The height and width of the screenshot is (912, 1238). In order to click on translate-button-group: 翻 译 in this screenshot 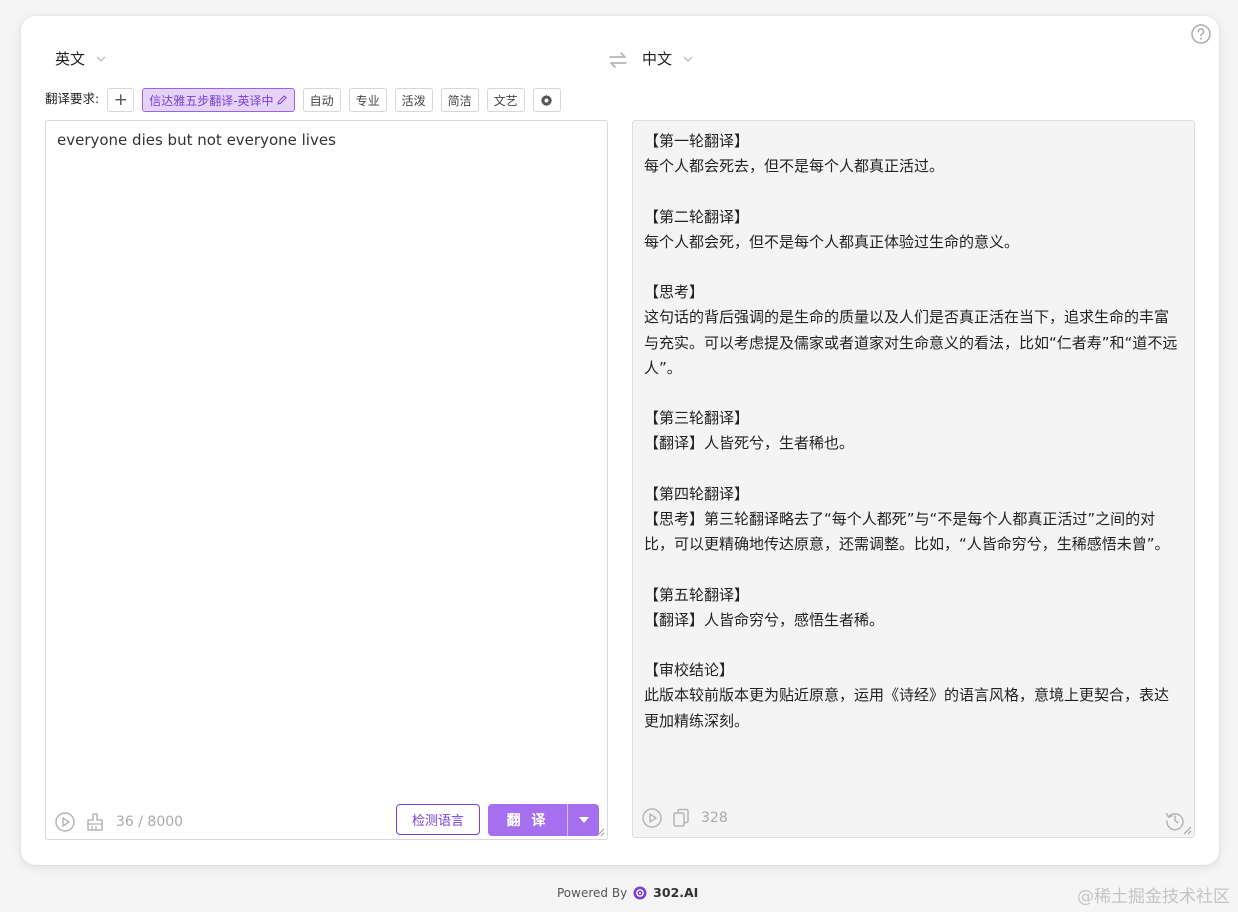, I will do `click(543, 820)`.